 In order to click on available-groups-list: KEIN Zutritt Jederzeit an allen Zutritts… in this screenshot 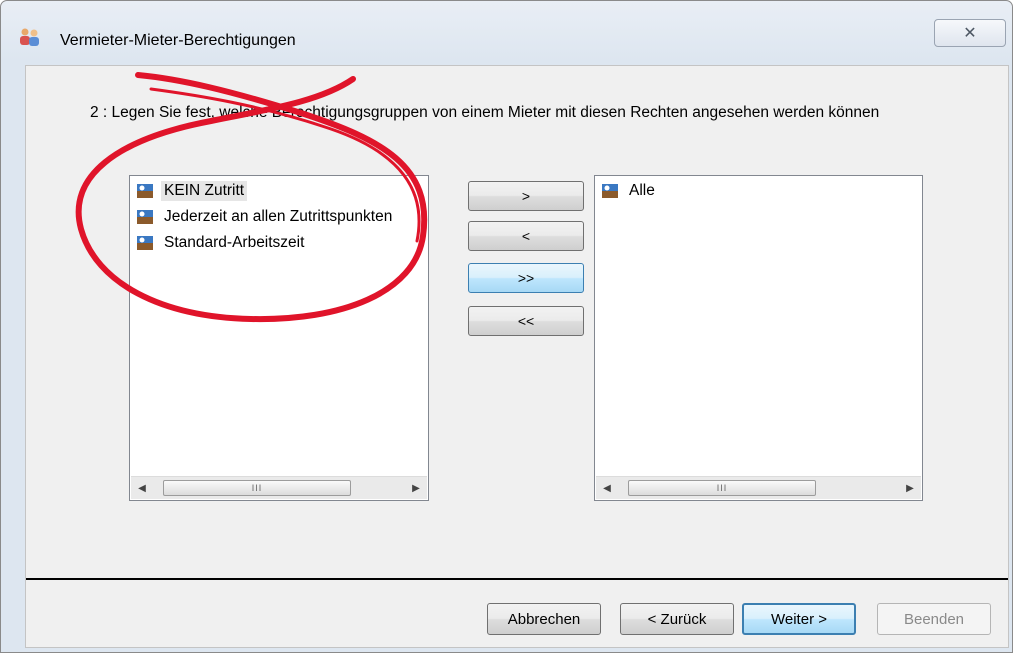, I will do `click(279, 338)`.